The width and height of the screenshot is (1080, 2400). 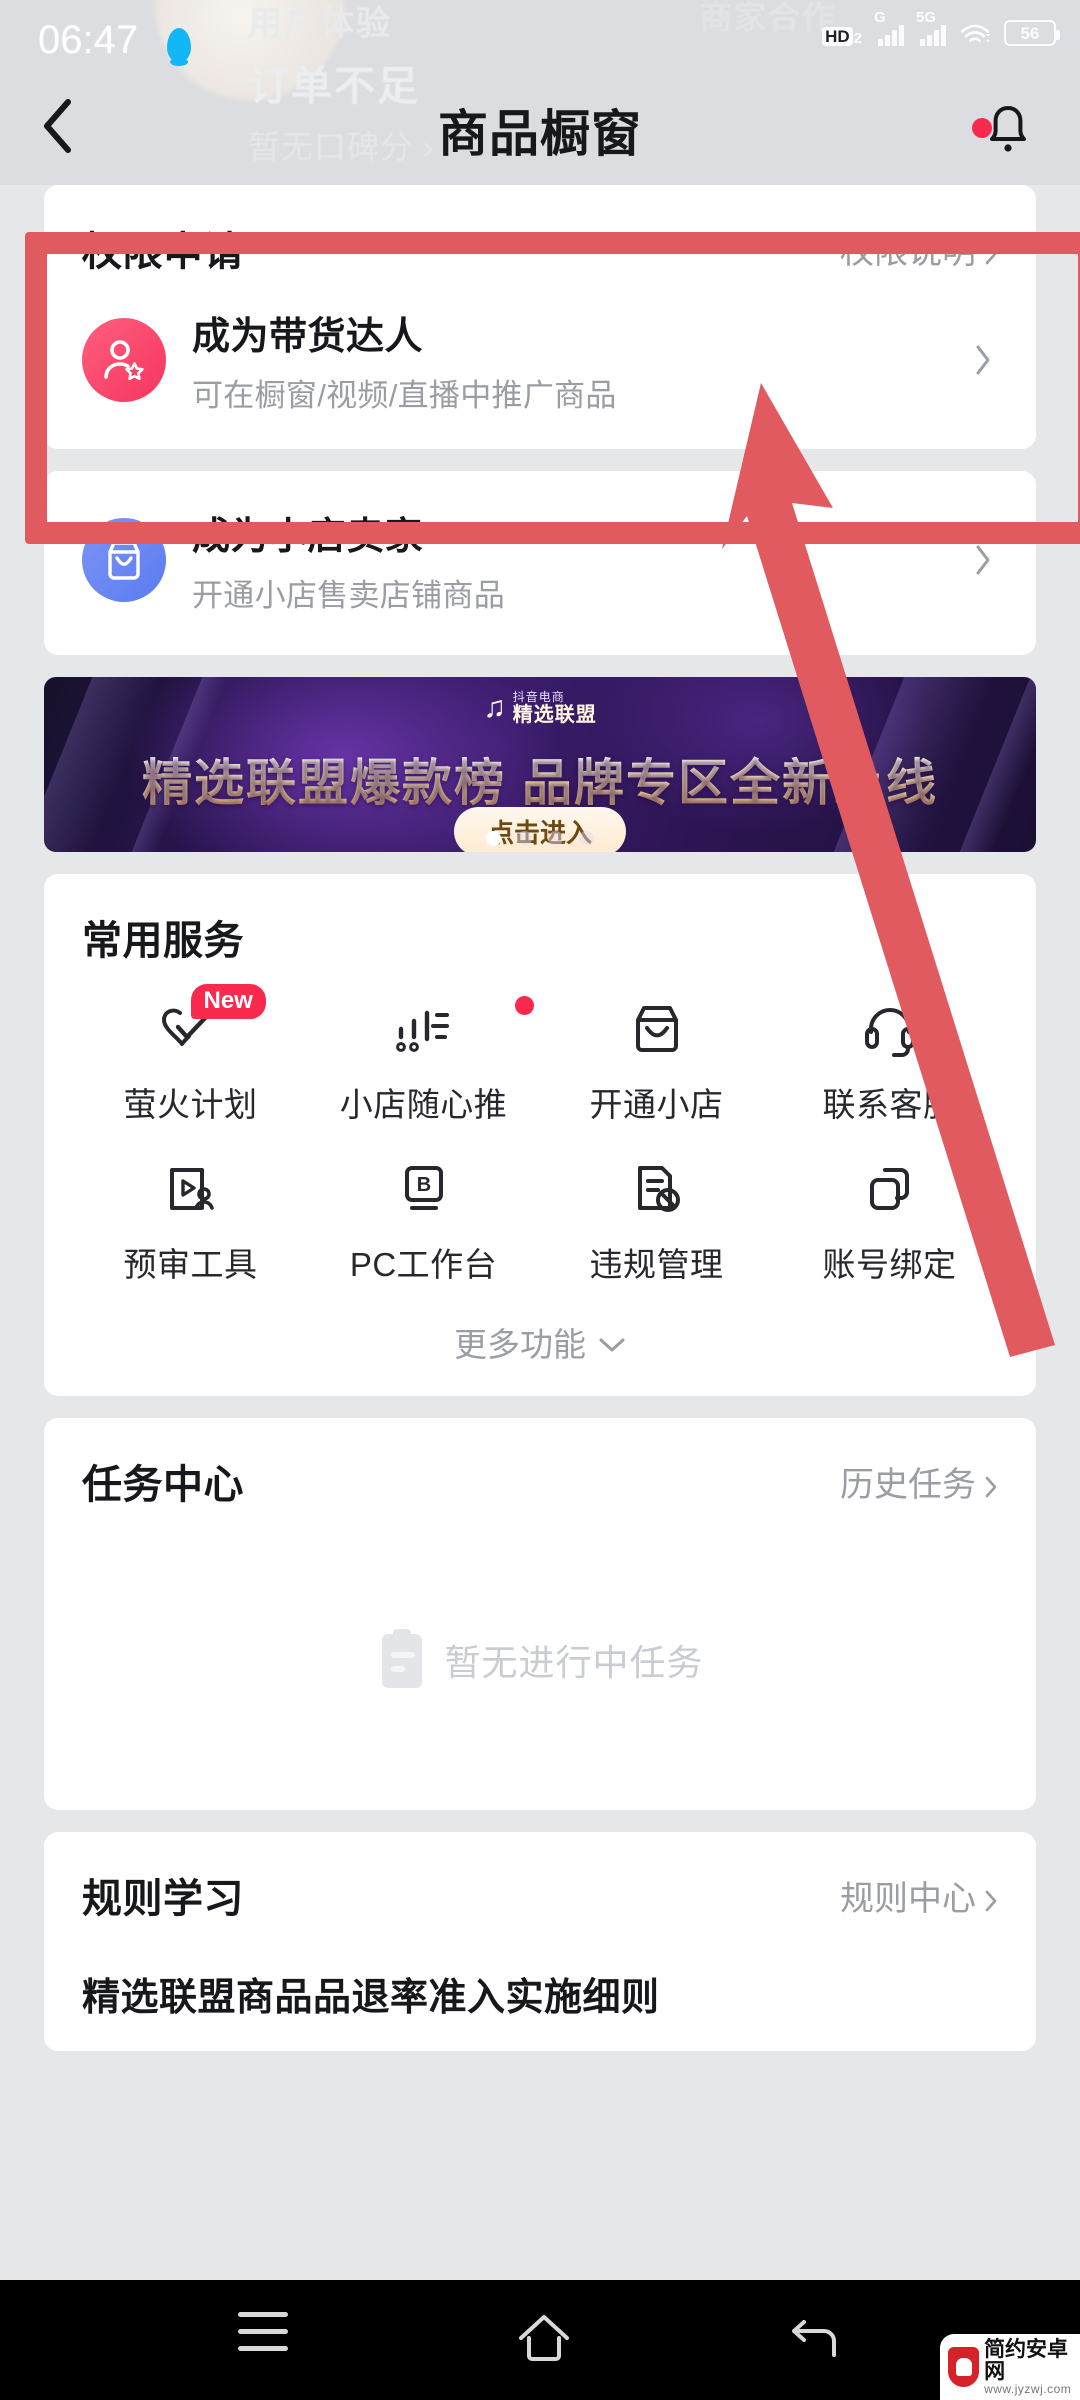 What do you see at coordinates (657, 1189) in the screenshot?
I see `doc-ban-icon` at bounding box center [657, 1189].